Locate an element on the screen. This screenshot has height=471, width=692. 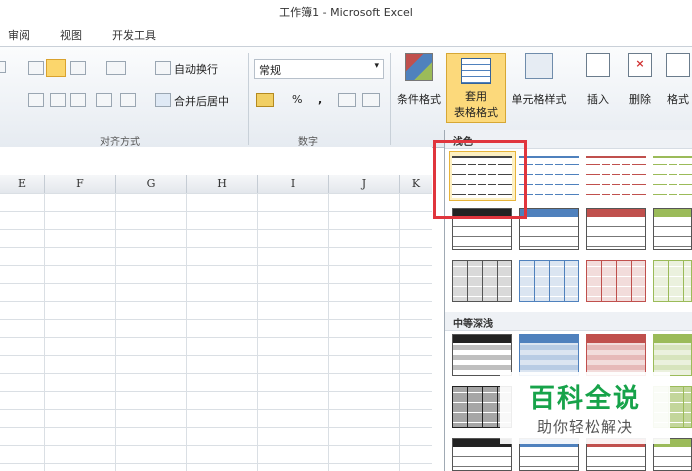
wrap-text-icon is located at coordinates (163, 68).